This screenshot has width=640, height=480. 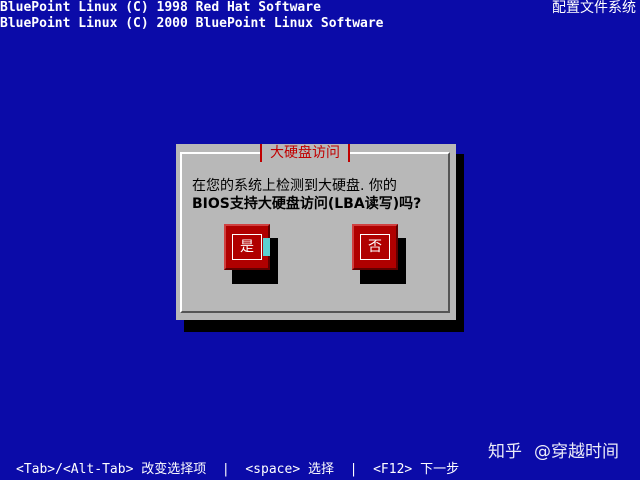 I want to click on screen-title: 配置文件系统, so click(x=594, y=8).